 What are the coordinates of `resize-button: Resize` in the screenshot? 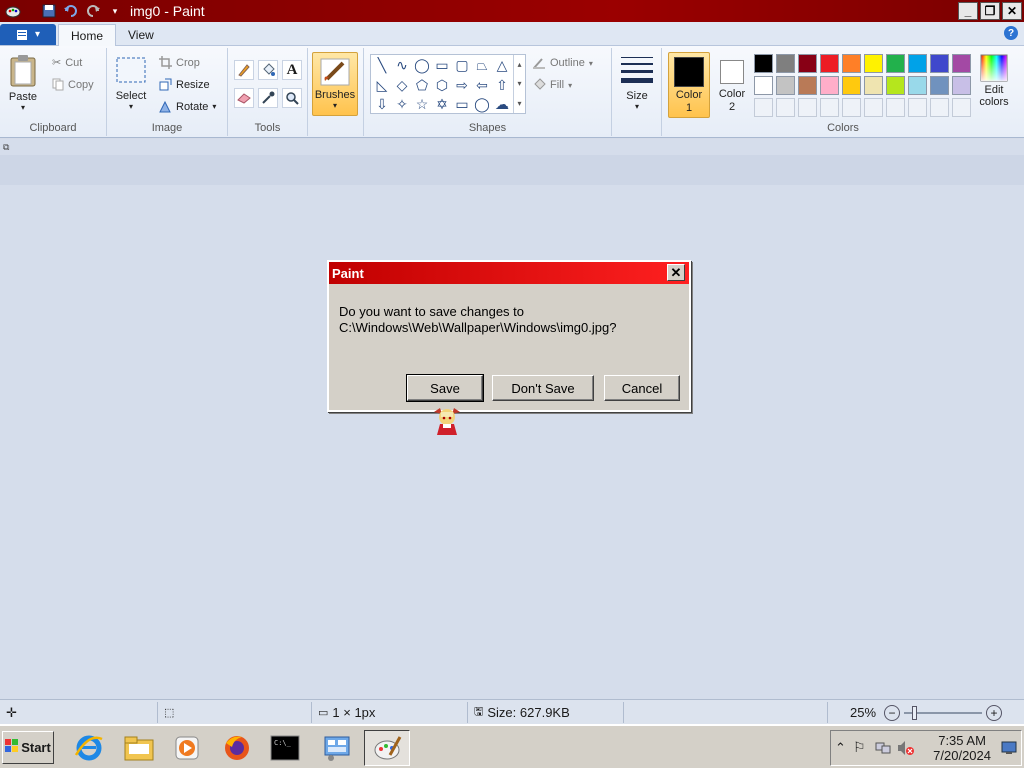 It's located at (184, 84).